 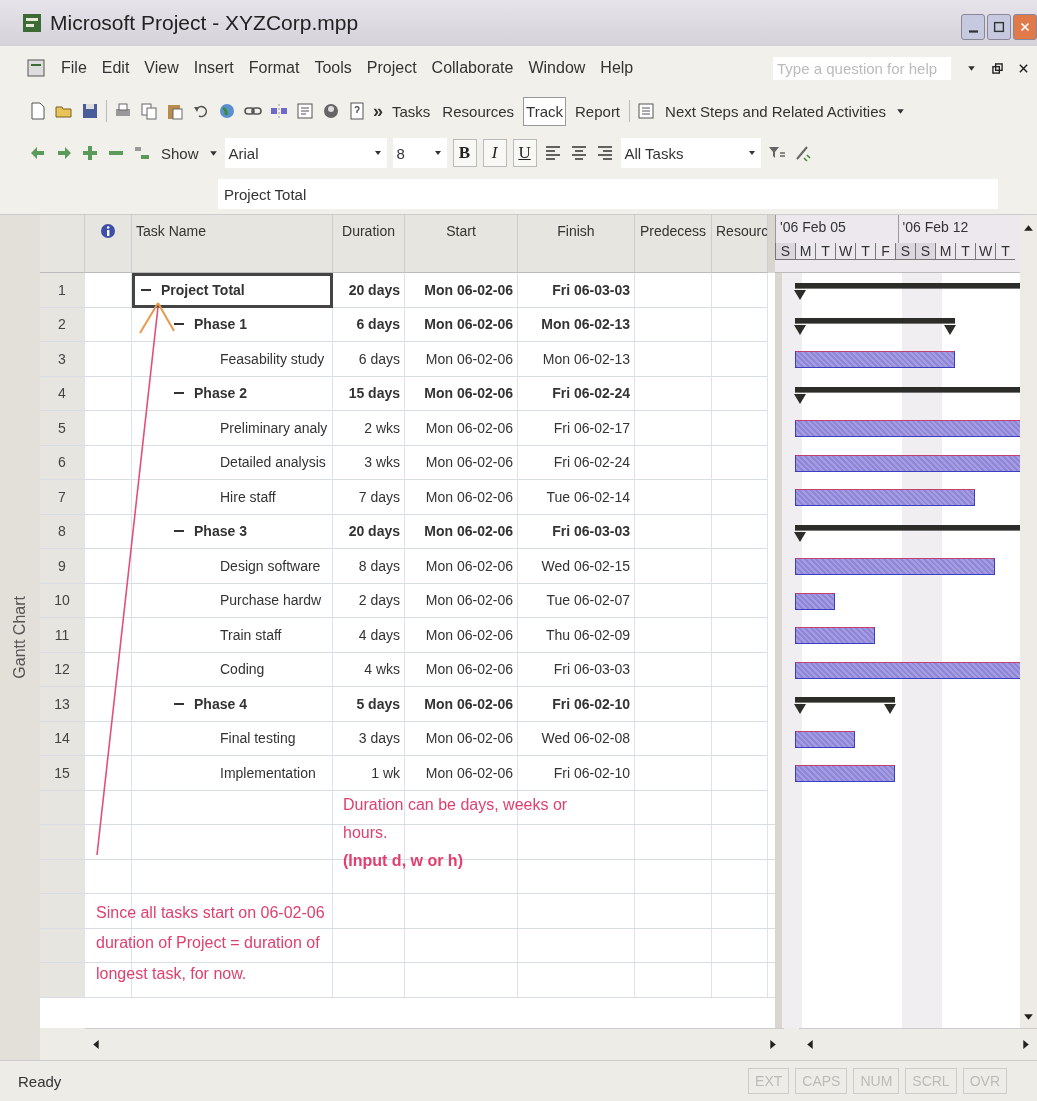 I want to click on row-number: 2, so click(x=62, y=324).